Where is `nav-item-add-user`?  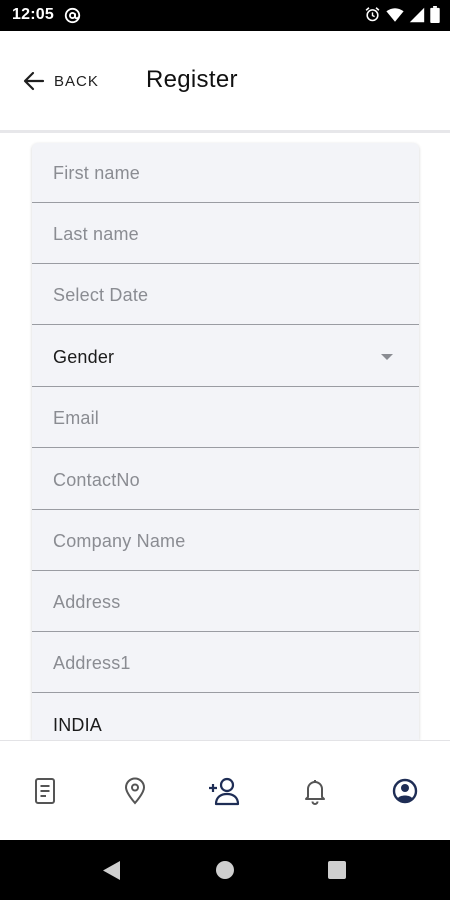 nav-item-add-user is located at coordinates (224, 791).